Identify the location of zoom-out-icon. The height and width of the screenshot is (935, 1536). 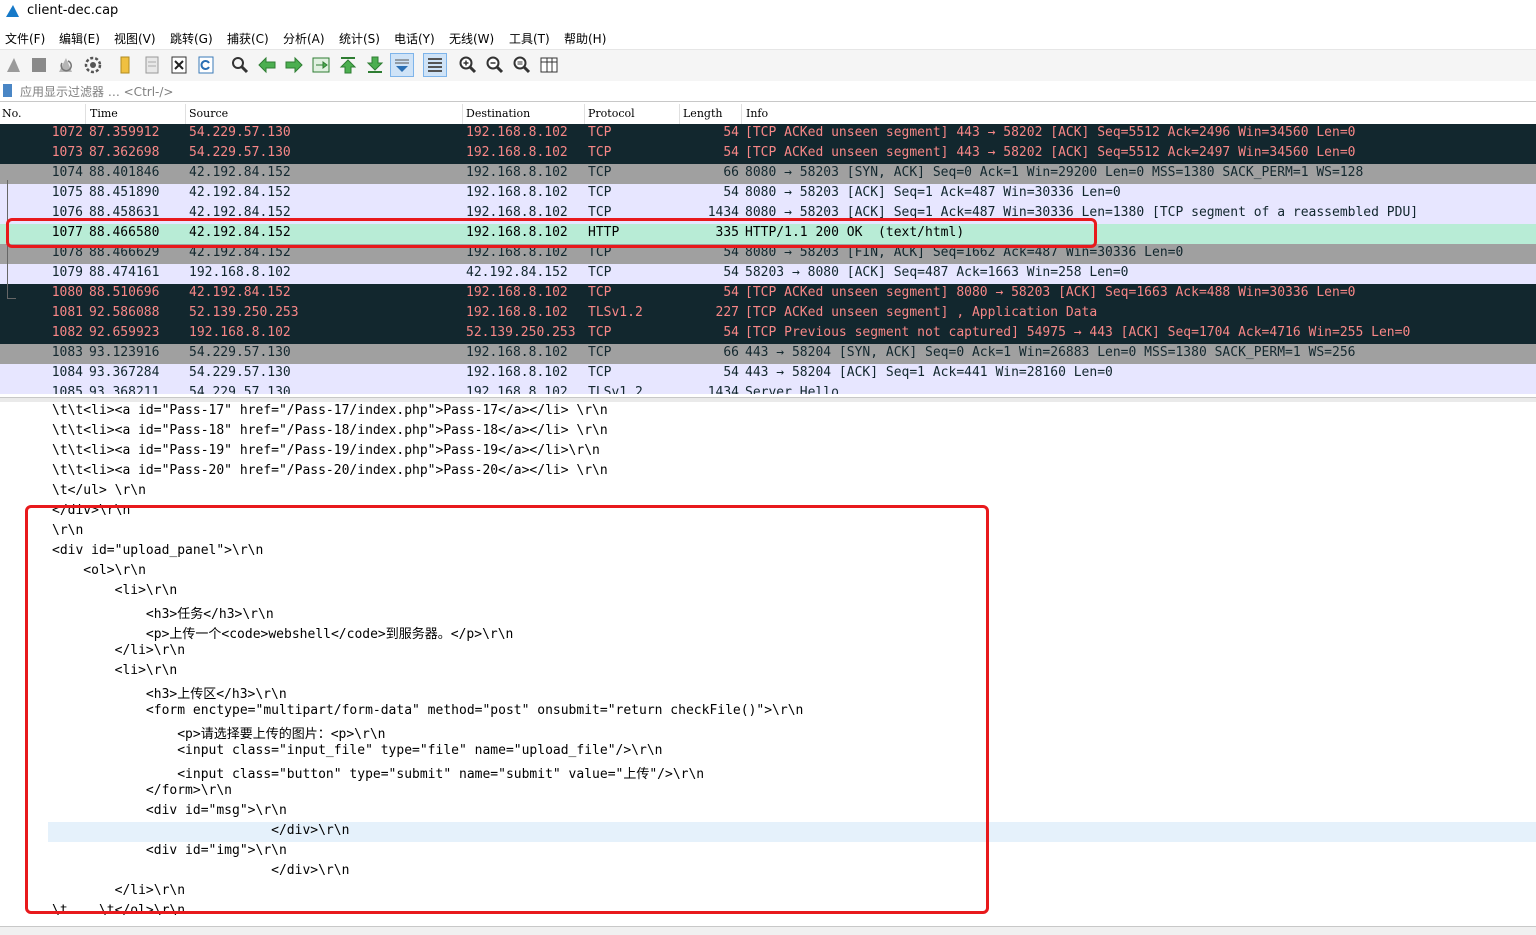
(495, 65).